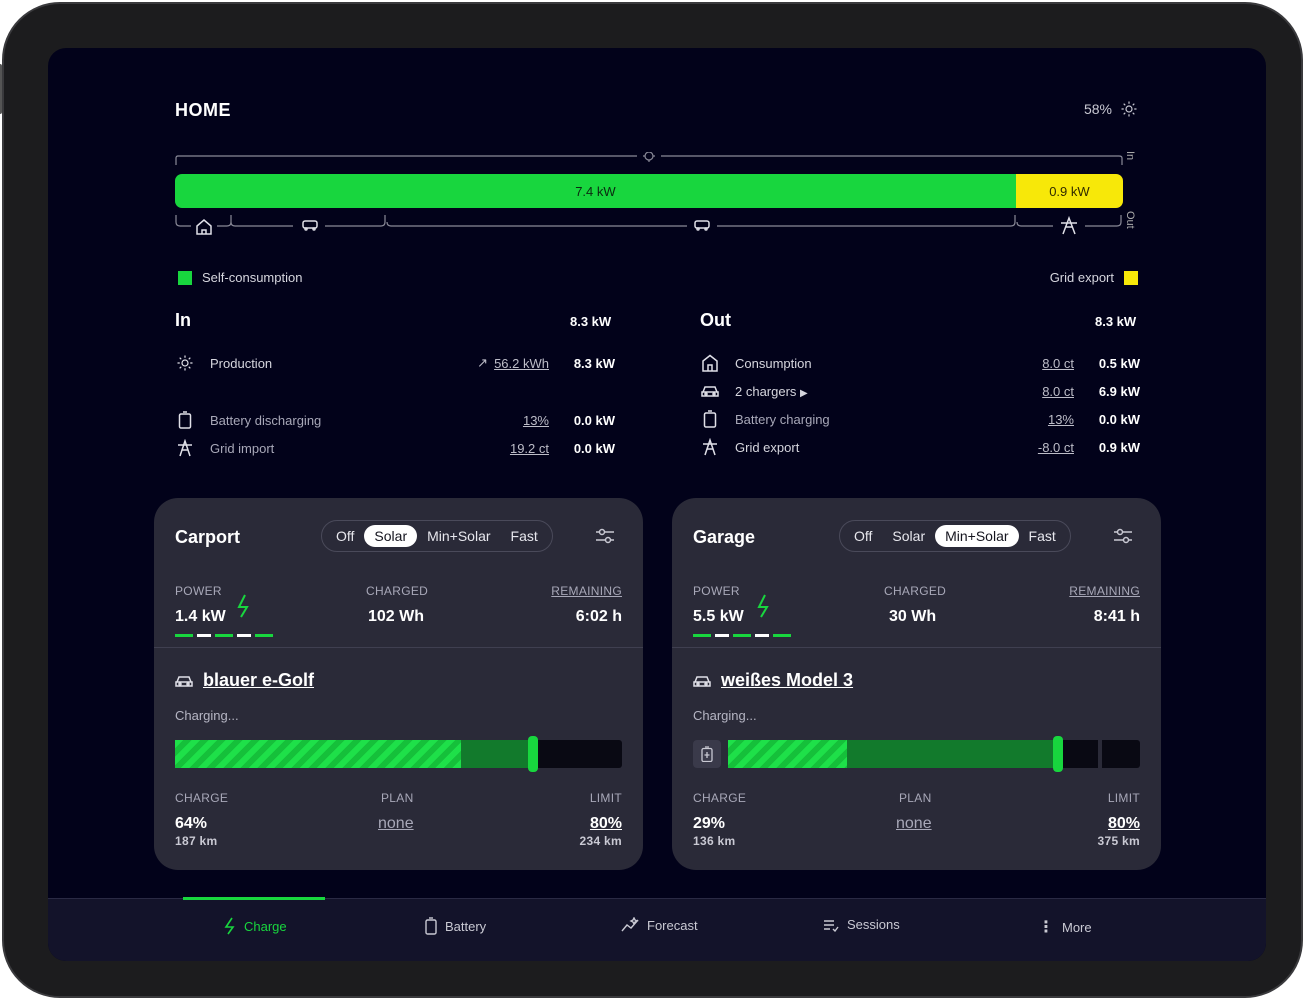 This screenshot has width=1305, height=1000. Describe the element at coordinates (1119, 447) in the screenshot. I see `out-row-value: 0.9 kW` at that location.